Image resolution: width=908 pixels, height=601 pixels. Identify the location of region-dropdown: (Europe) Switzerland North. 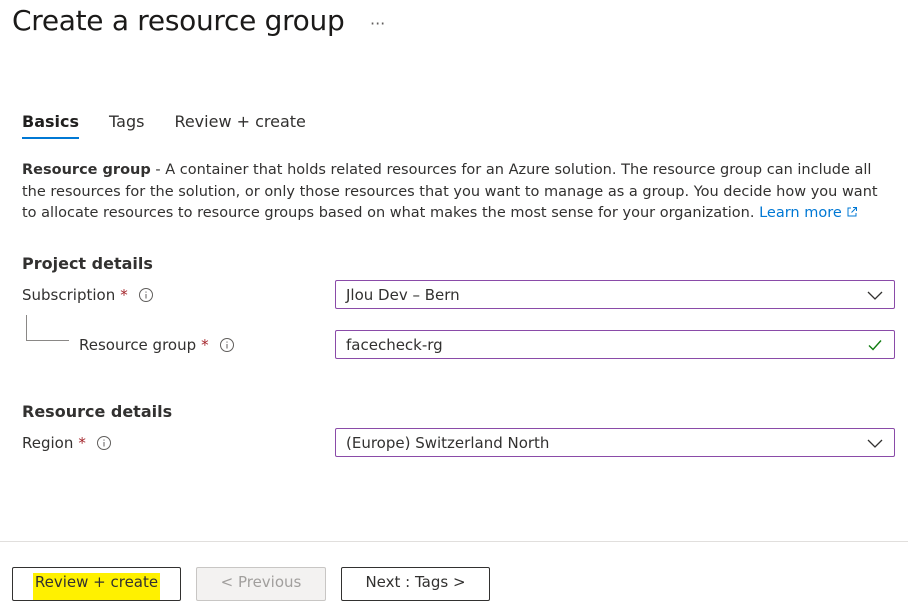
(615, 442).